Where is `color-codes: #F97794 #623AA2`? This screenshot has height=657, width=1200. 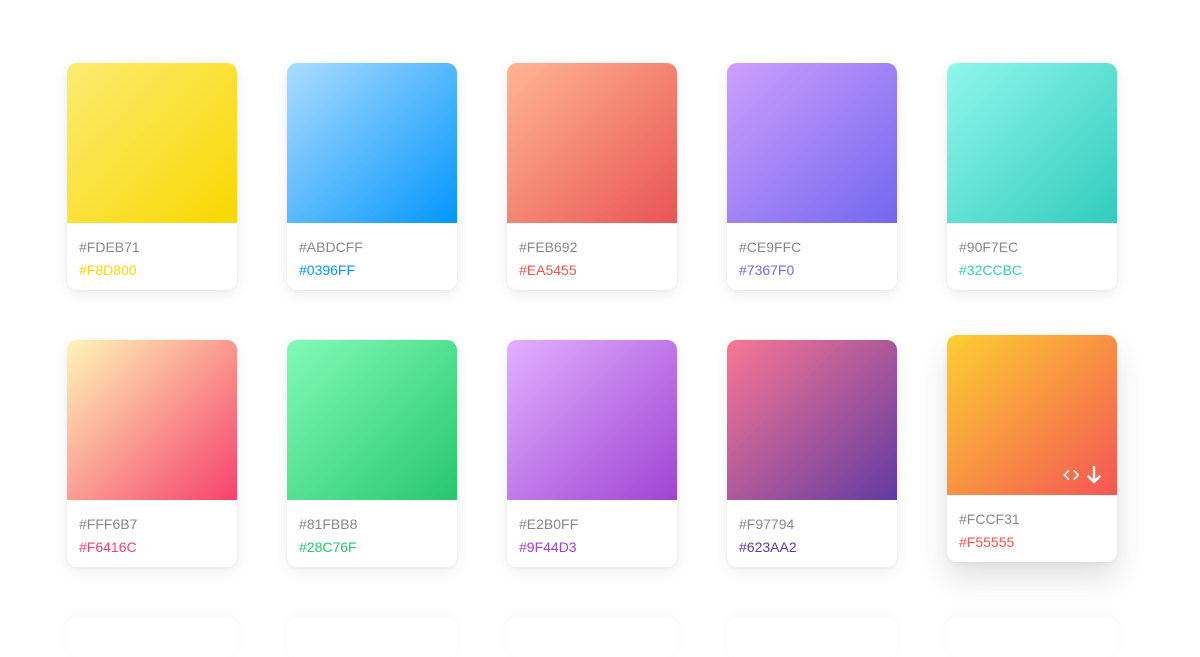
color-codes: #F97794 #623AA2 is located at coordinates (812, 529).